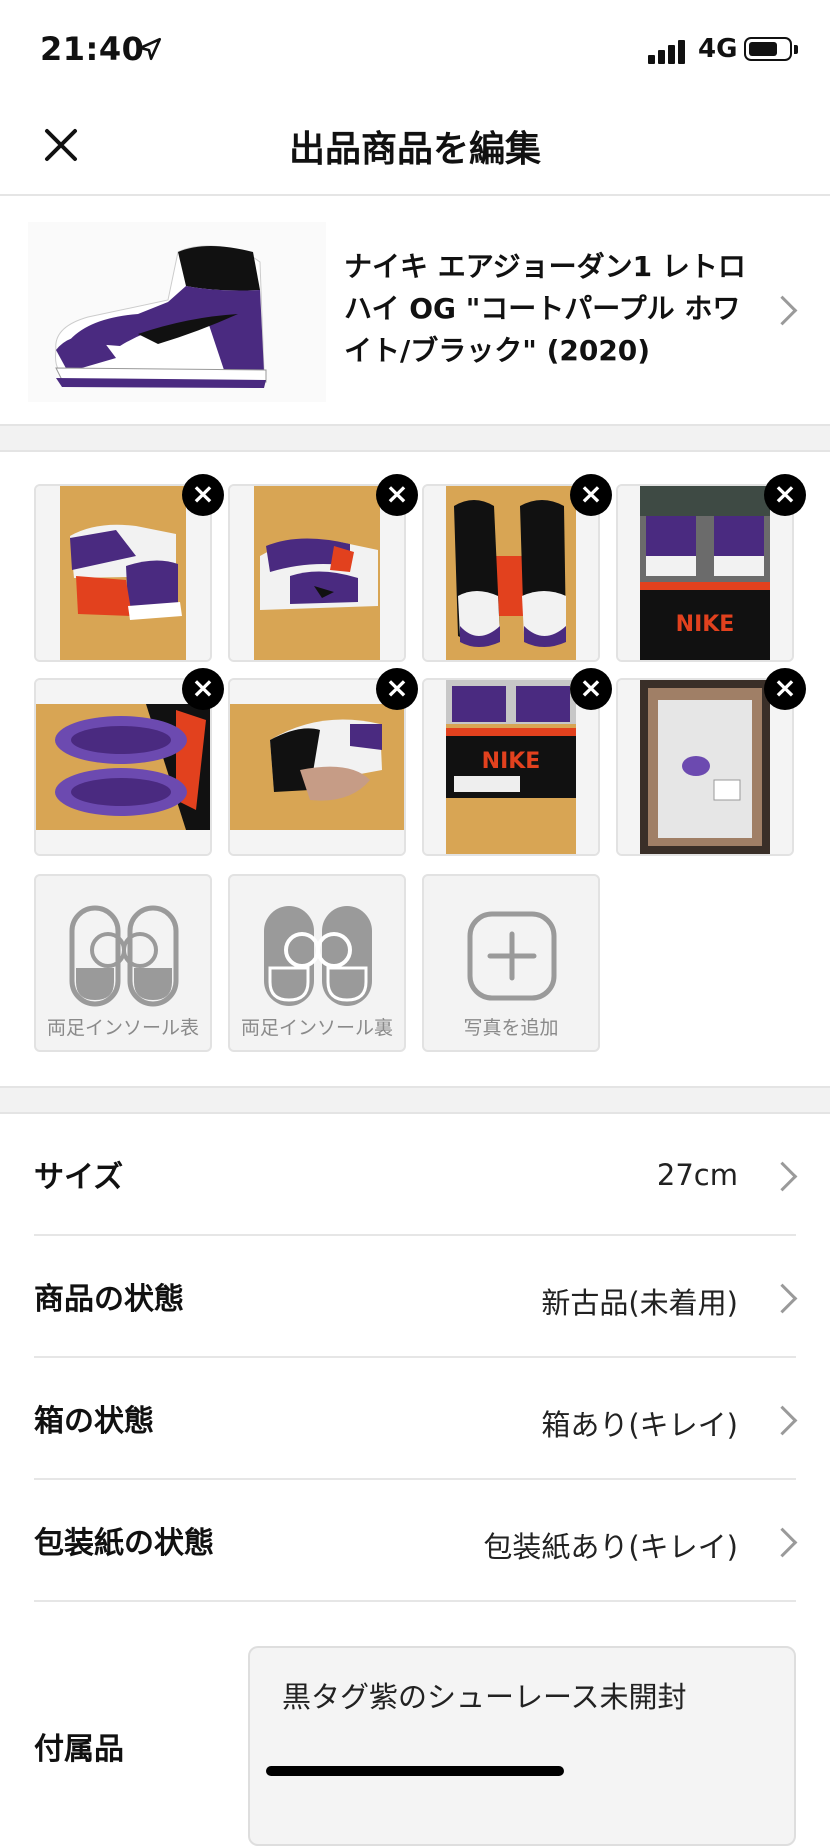 This screenshot has width=830, height=1846. I want to click on insole-bottom-label: 両足インソール裏, so click(316, 1028).